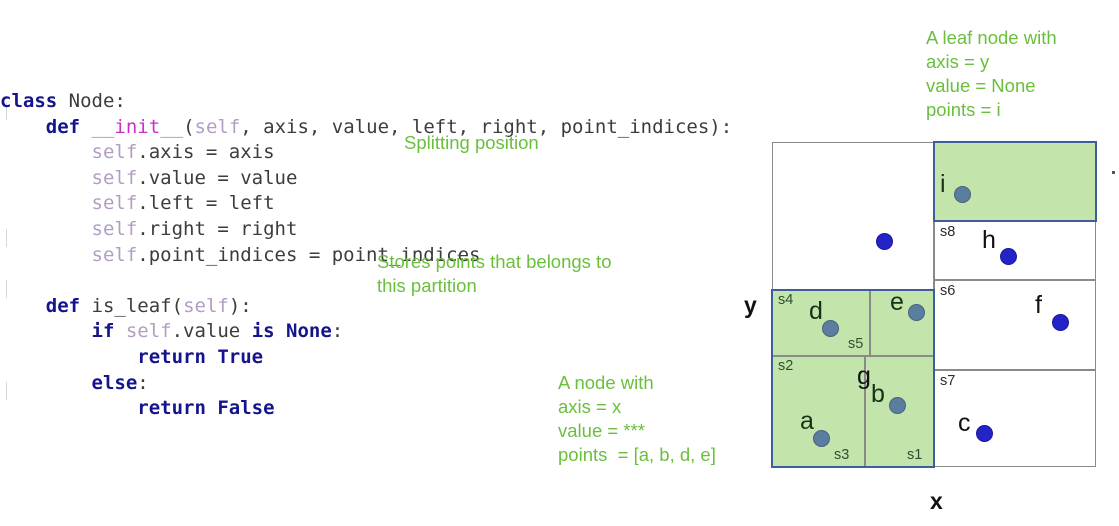 Image resolution: width=1119 pixels, height=526 pixels. I want to click on point-label-b: b, so click(878, 394).